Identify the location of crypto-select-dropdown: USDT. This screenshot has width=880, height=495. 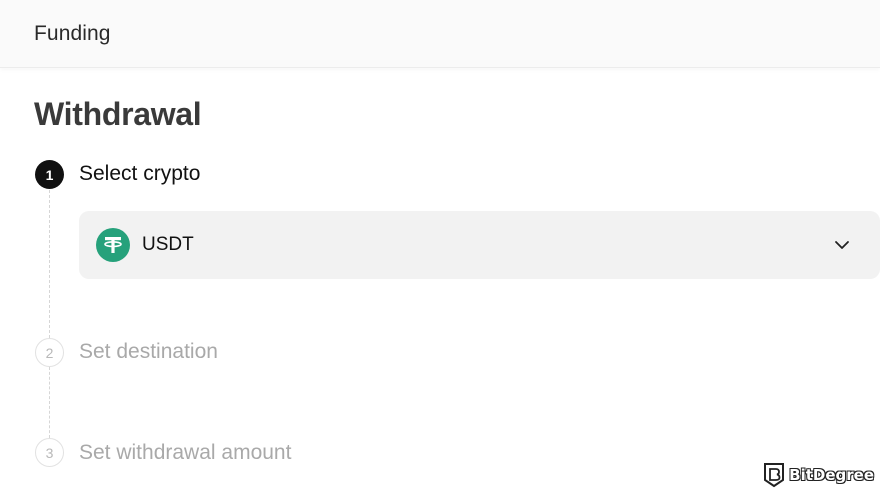
(479, 245).